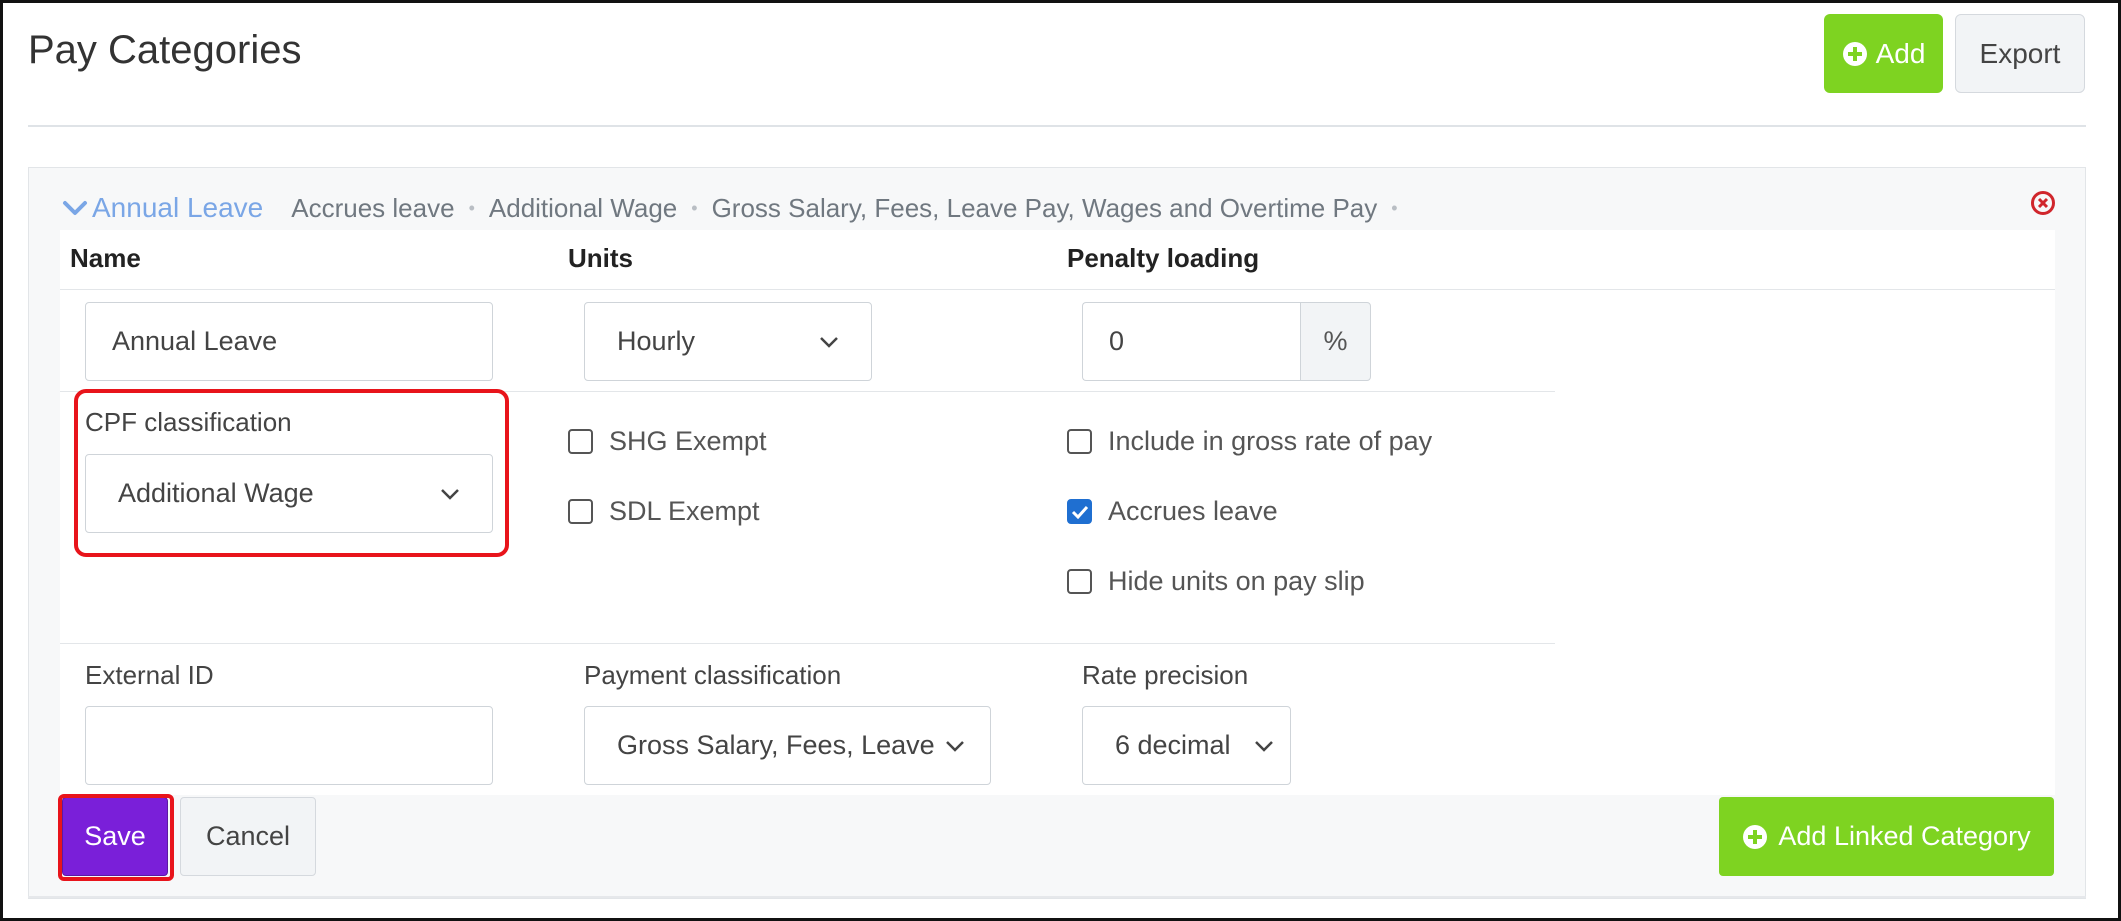 This screenshot has height=921, width=2121. What do you see at coordinates (583, 207) in the screenshot?
I see `summary-tag: Additional Wage` at bounding box center [583, 207].